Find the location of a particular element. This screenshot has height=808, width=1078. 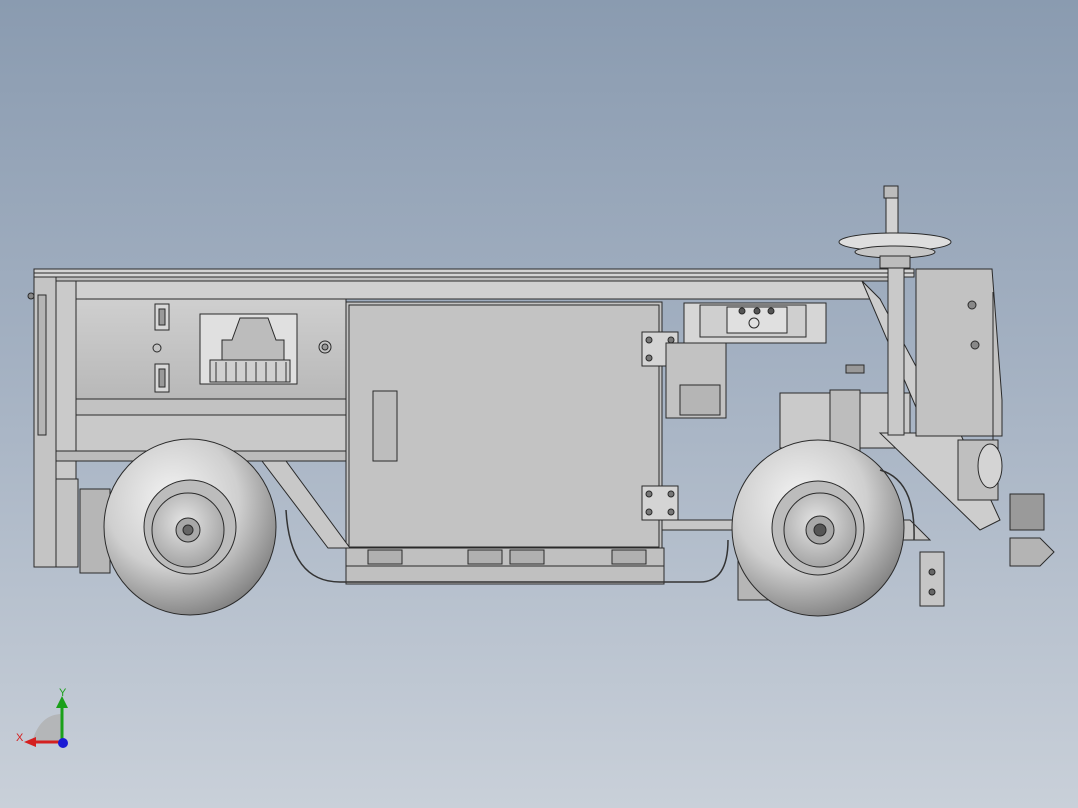

battery-tray is located at coordinates (505, 566).